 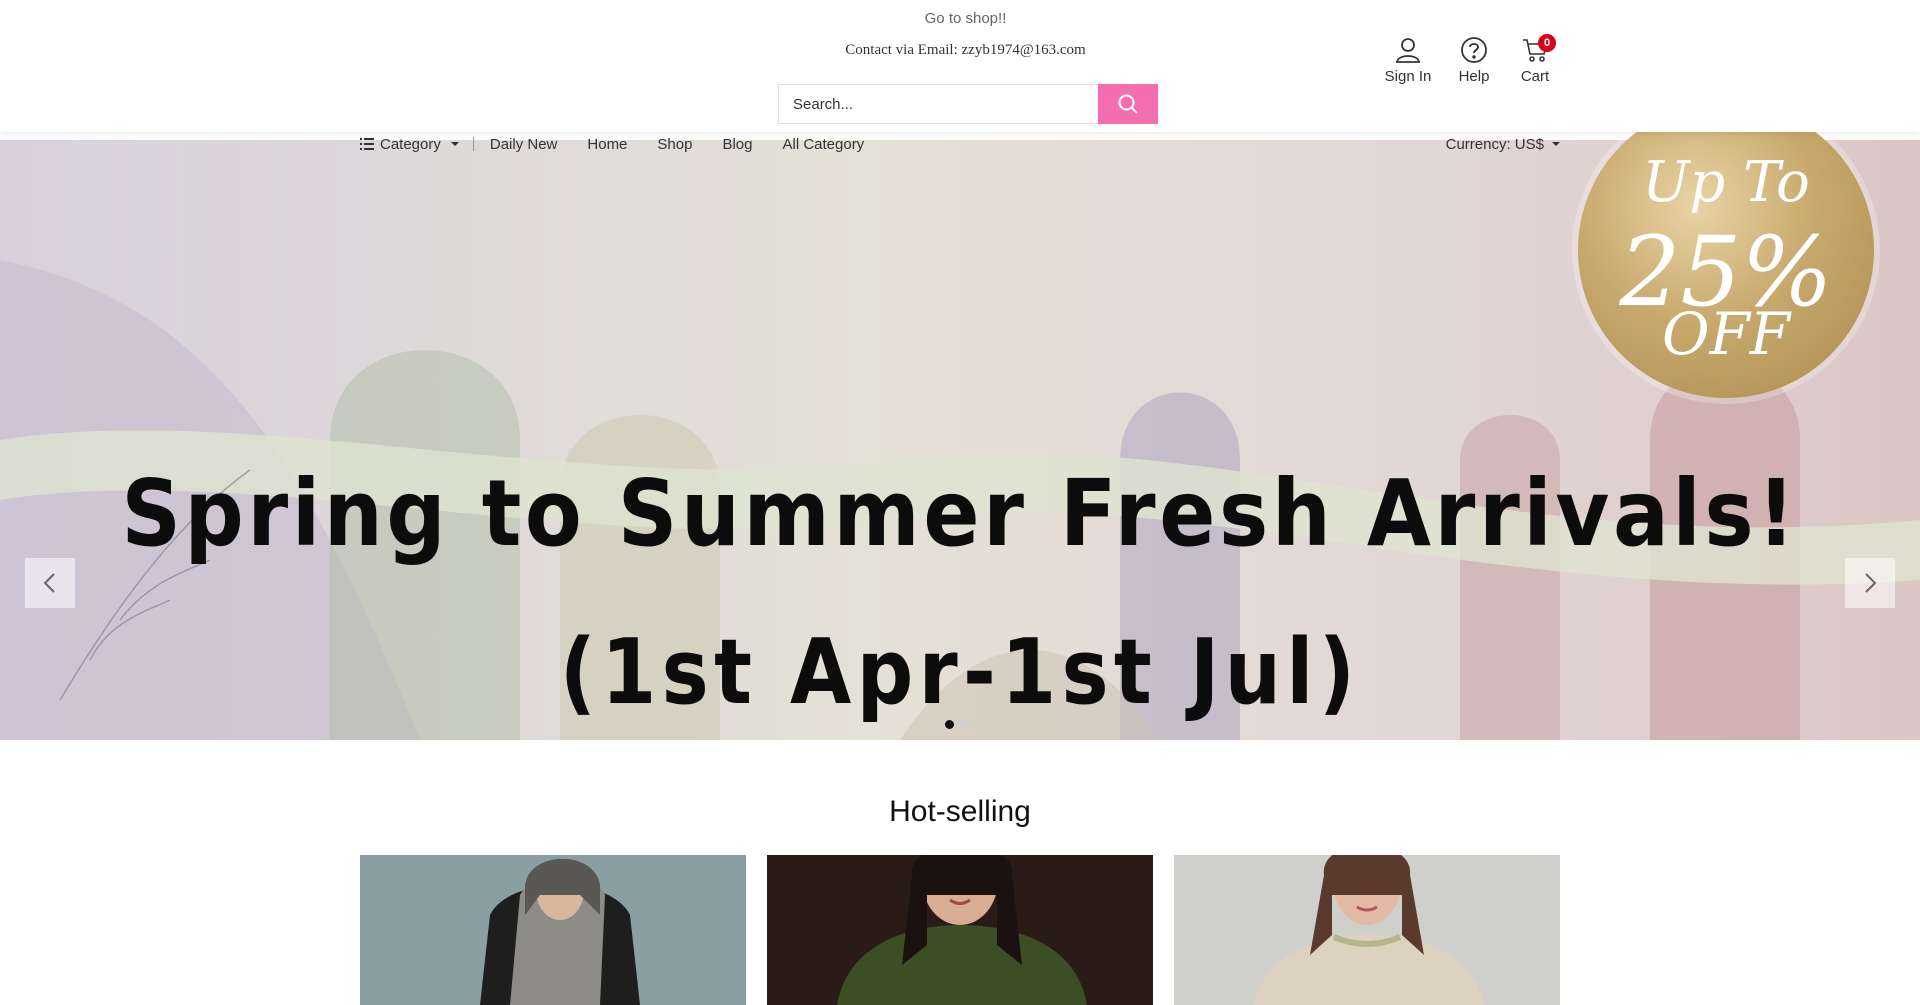 I want to click on header-tagline: Go to shop!!, so click(x=960, y=18).